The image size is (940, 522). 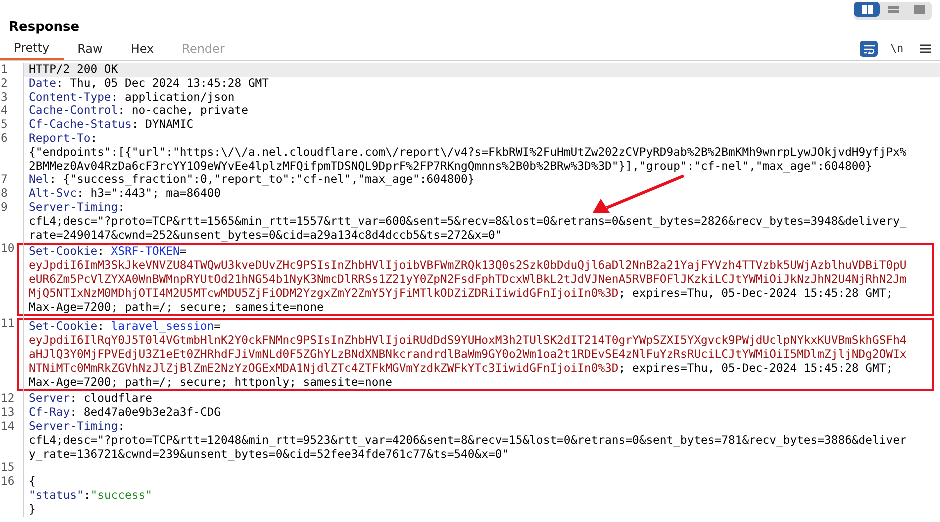 I want to click on single-layout-icon, so click(x=919, y=9).